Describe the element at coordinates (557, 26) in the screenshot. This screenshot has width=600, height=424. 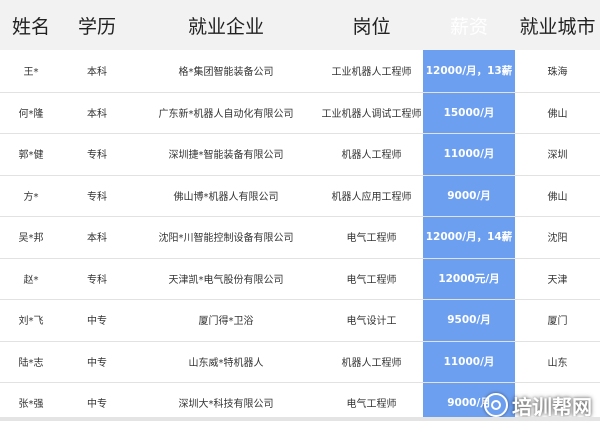
I see `header-city: 就业城市` at that location.